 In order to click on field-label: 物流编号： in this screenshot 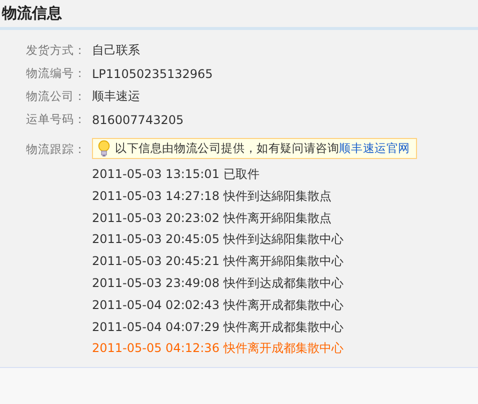, I will do `click(56, 73)`.